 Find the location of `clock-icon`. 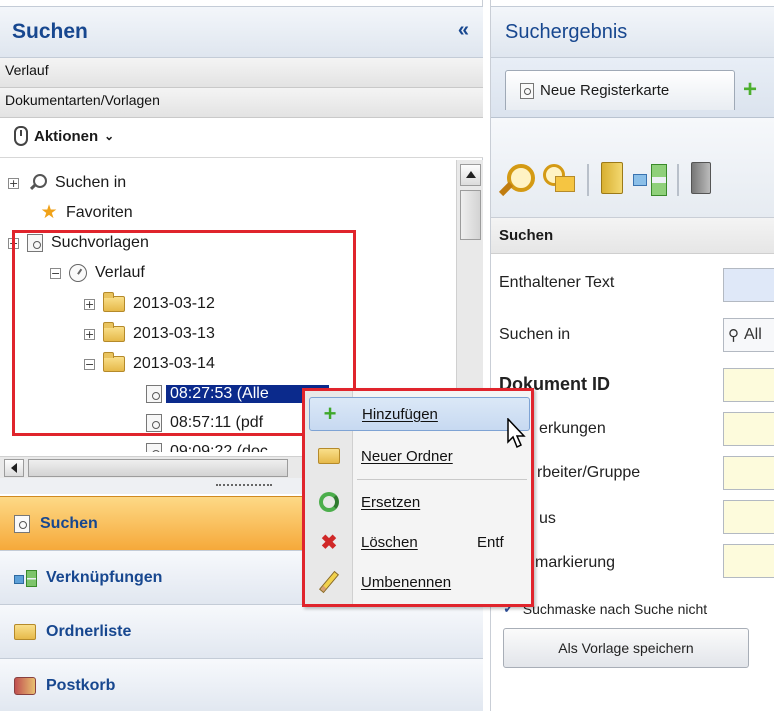

clock-icon is located at coordinates (78, 273).